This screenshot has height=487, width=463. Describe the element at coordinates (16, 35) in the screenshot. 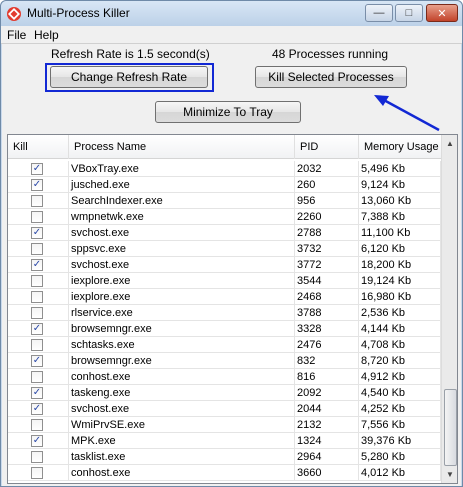

I see `menu-file: File` at that location.